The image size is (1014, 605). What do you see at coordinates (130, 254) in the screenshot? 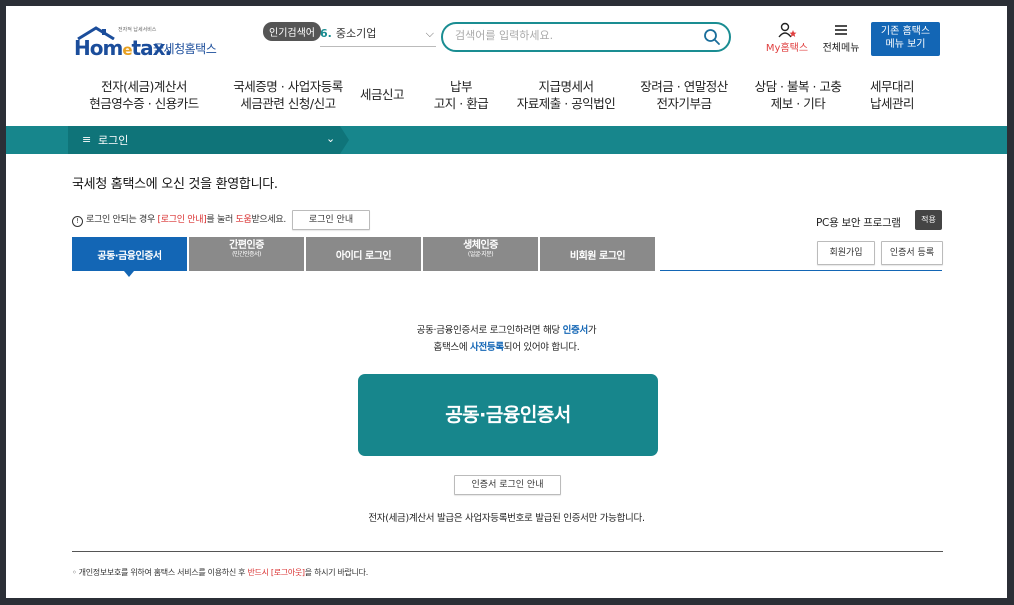
I see `tab-joint-certificate: 공동·금융인증서` at bounding box center [130, 254].